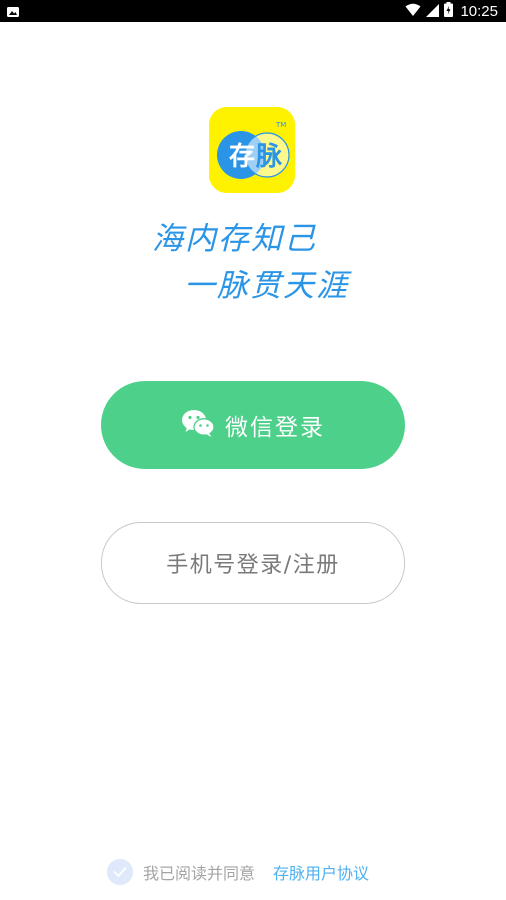 Image resolution: width=506 pixels, height=900 pixels. Describe the element at coordinates (479, 11) in the screenshot. I see `status-time: 10:25` at that location.